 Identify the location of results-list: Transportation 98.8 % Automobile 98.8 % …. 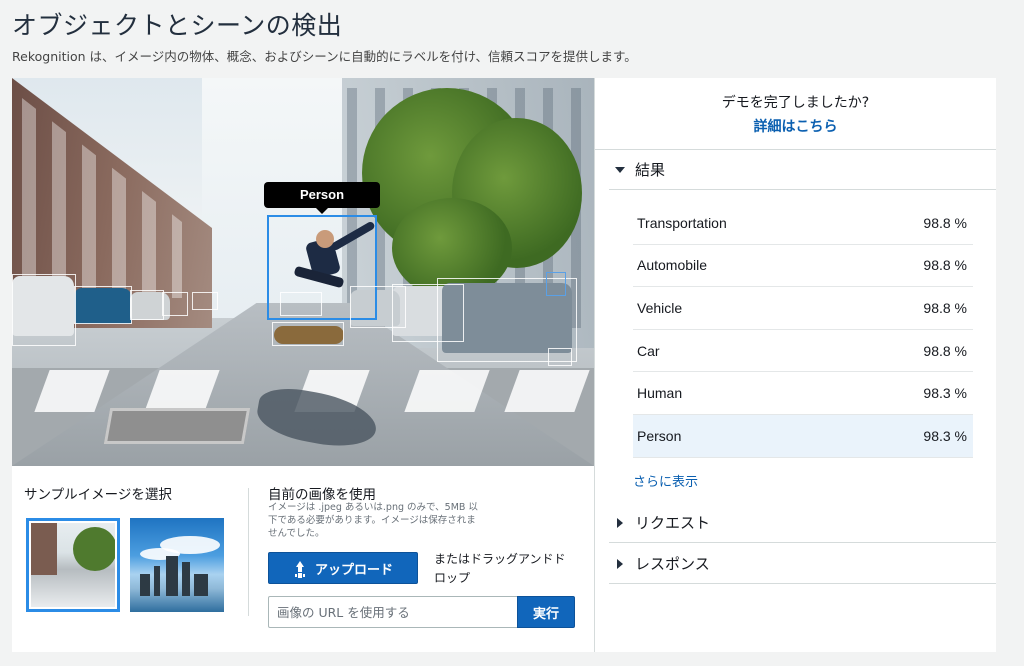
(803, 330).